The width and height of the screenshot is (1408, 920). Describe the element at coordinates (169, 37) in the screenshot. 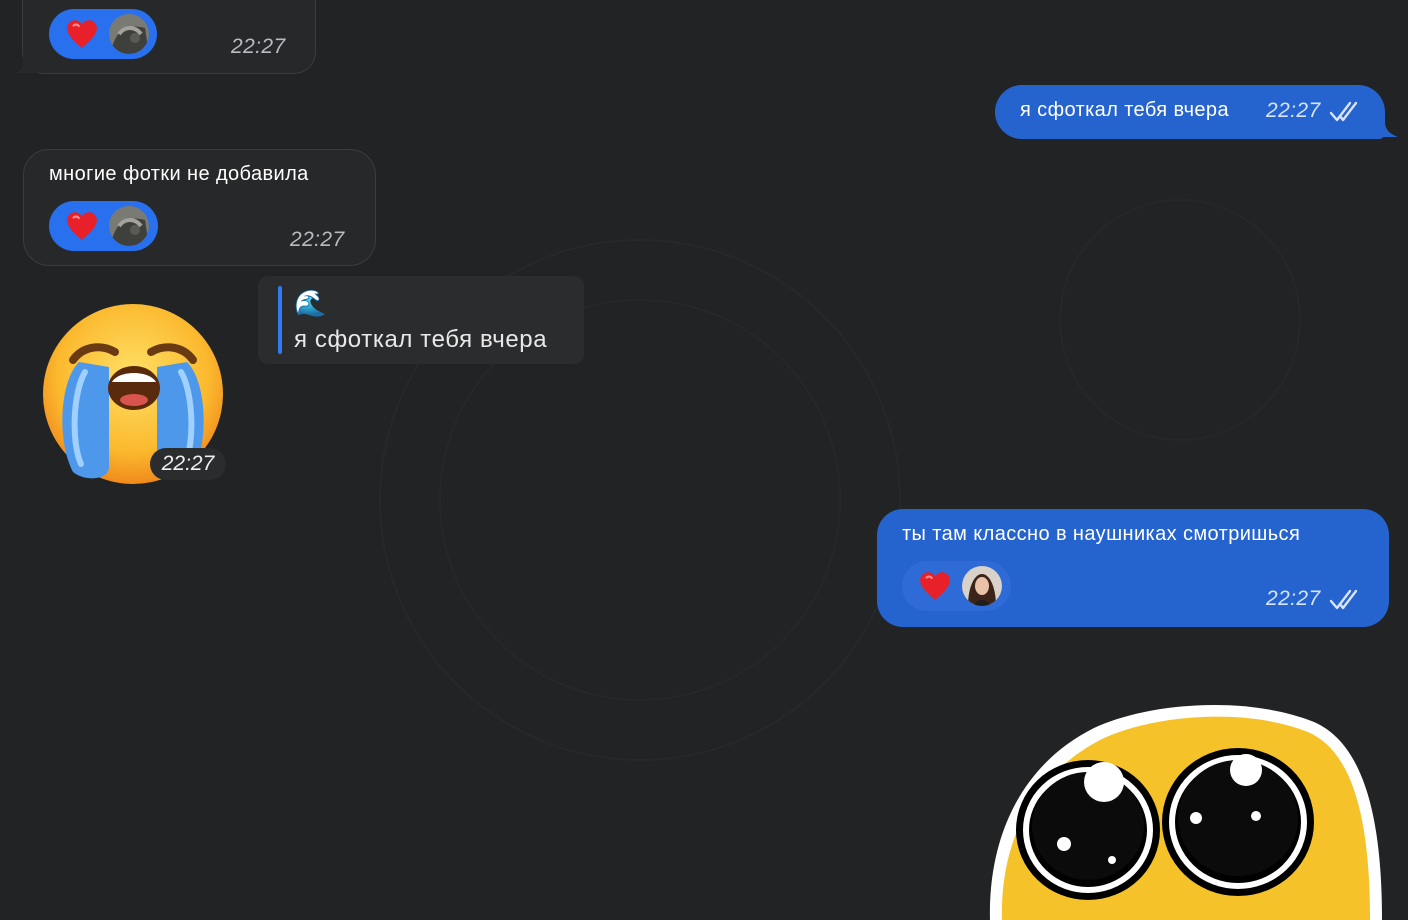

I see `message-incoming-1: 22:27` at that location.